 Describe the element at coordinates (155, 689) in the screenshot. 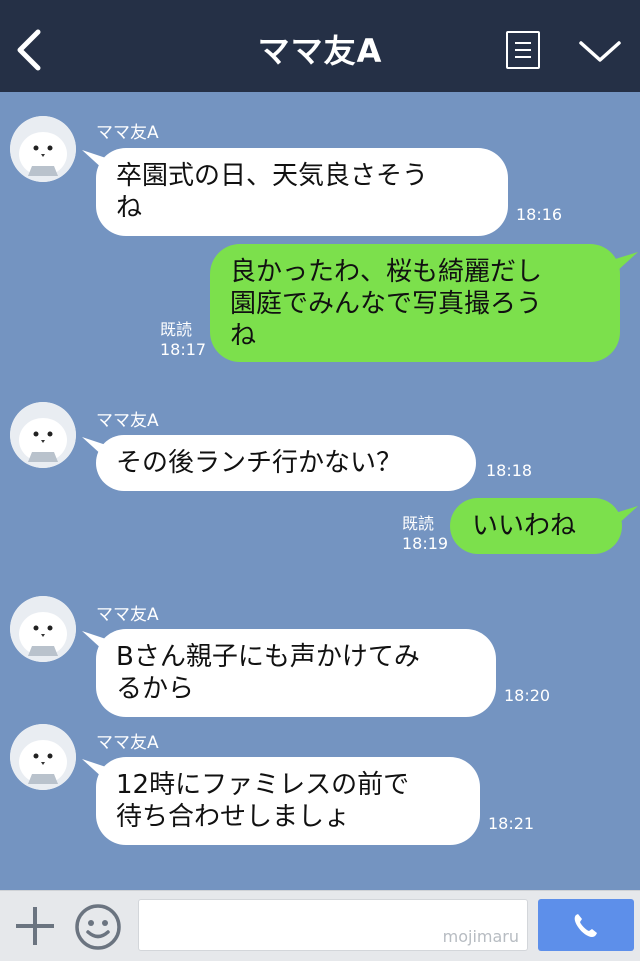

I see `message-line: るから` at that location.